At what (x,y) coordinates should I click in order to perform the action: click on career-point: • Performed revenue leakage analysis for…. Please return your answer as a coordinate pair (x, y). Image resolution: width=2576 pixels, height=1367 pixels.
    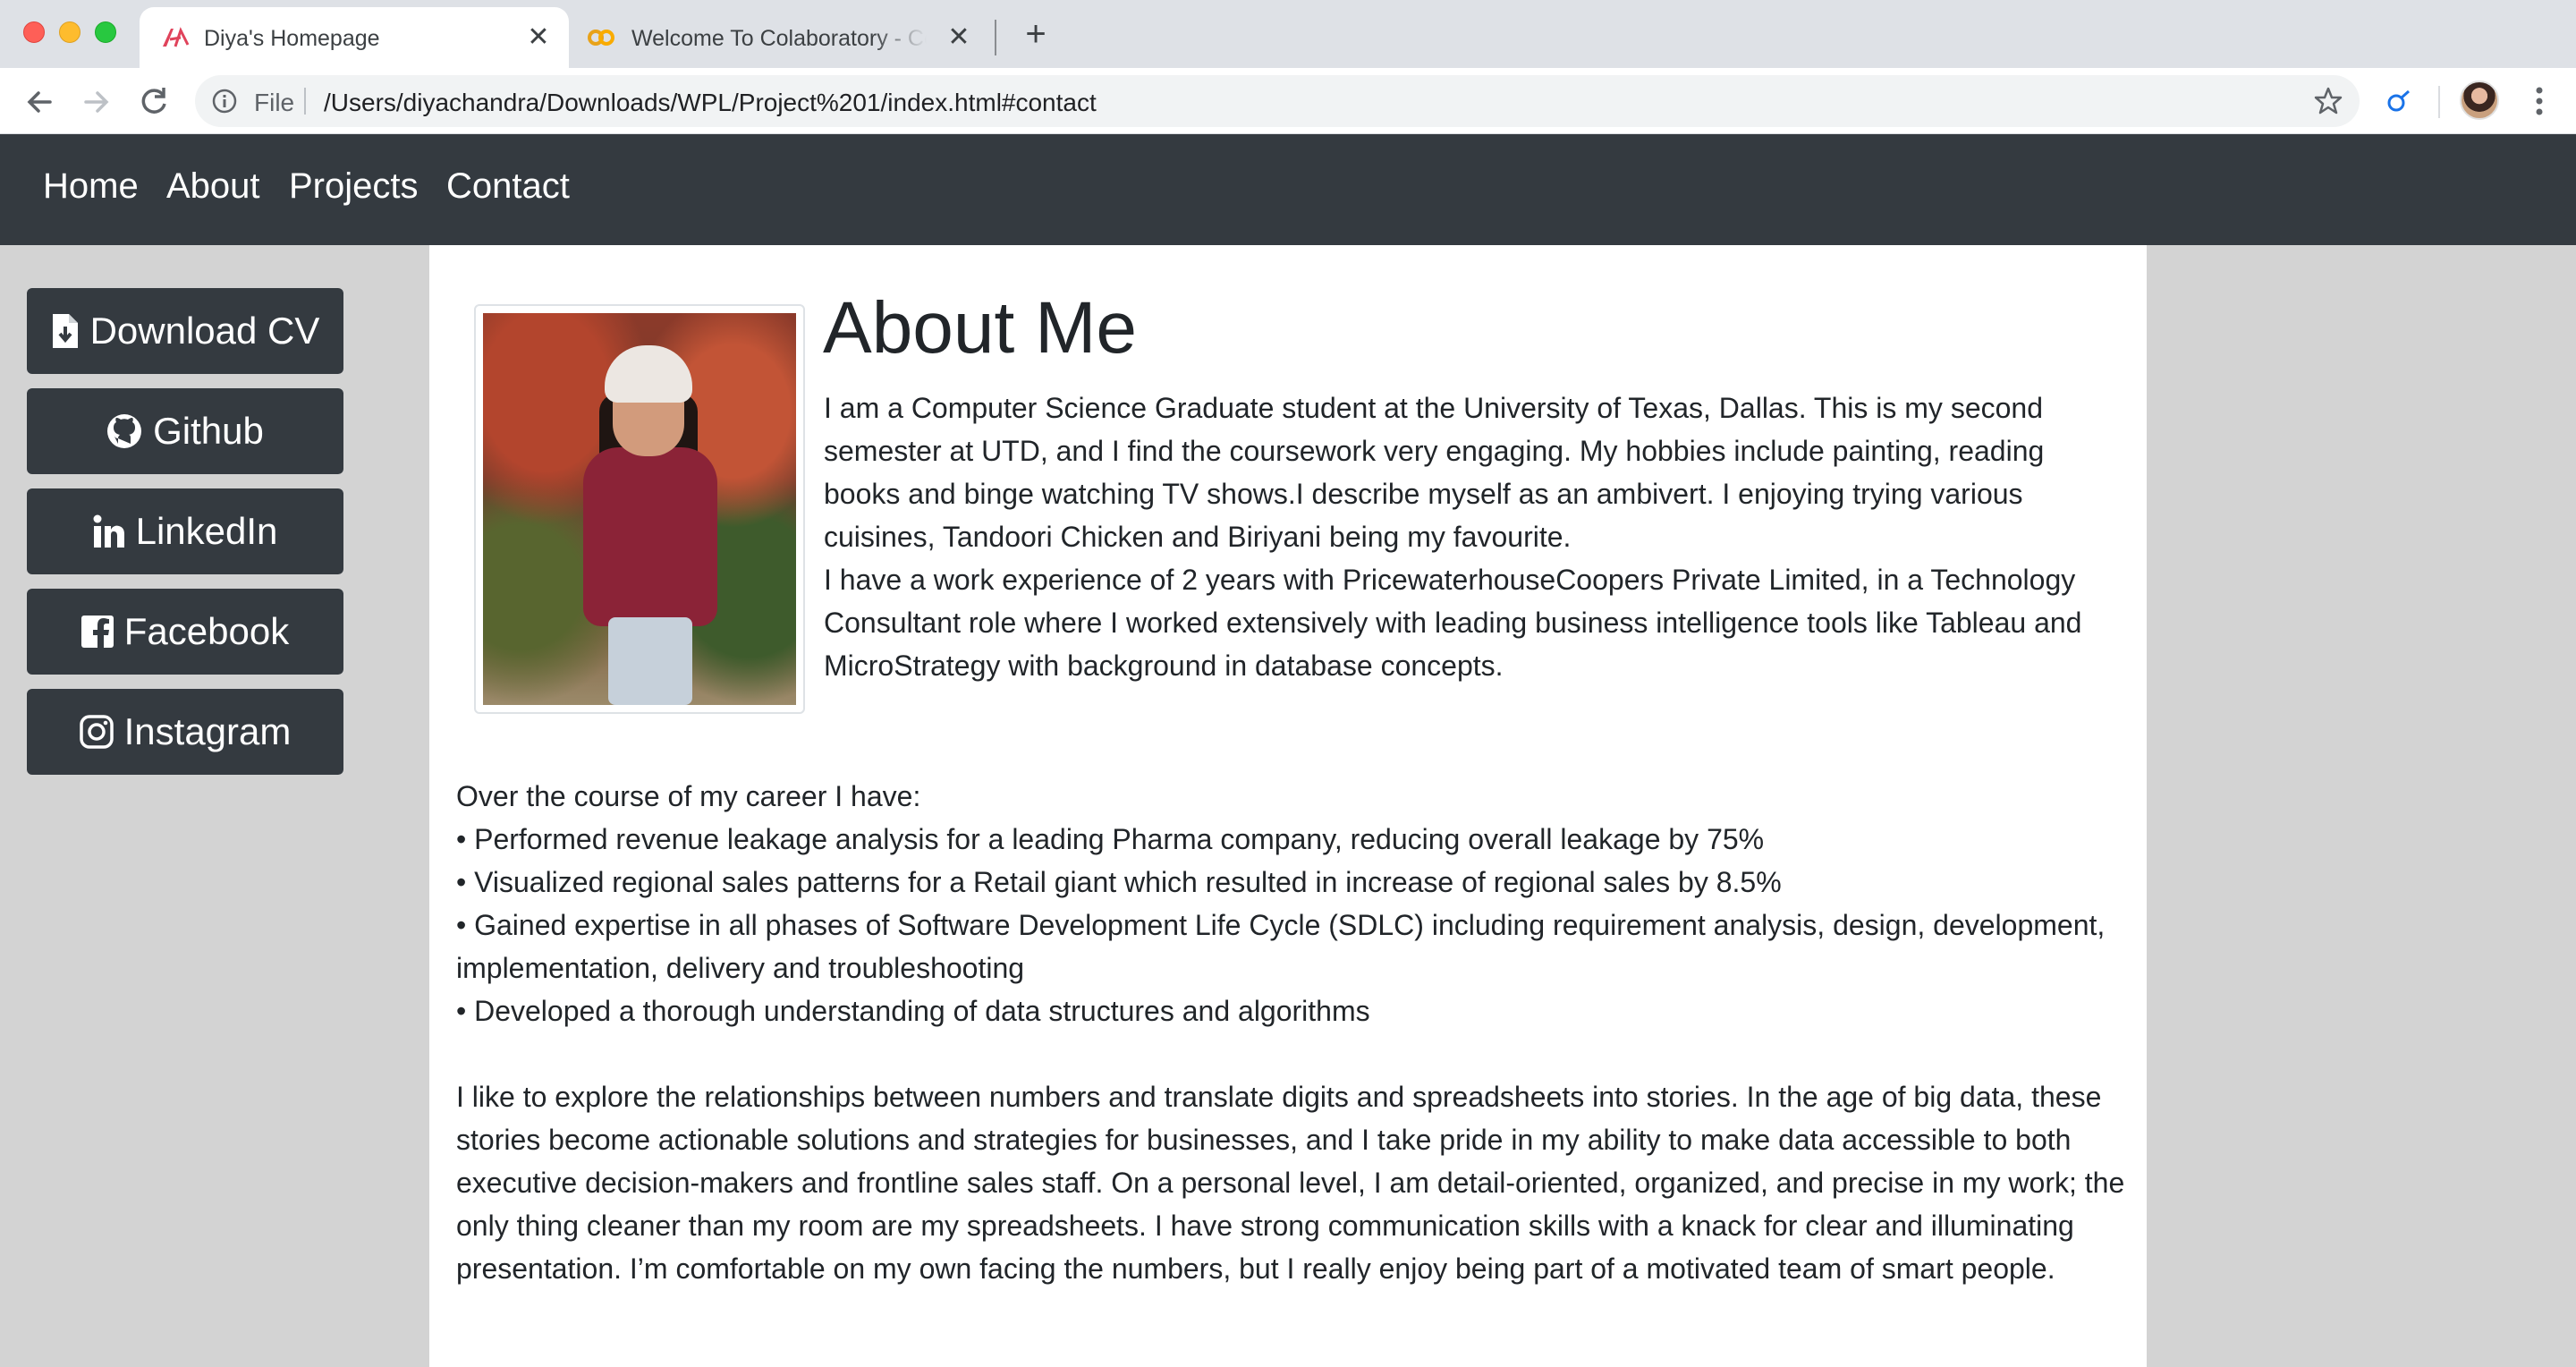
    Looking at the image, I should click on (1110, 839).